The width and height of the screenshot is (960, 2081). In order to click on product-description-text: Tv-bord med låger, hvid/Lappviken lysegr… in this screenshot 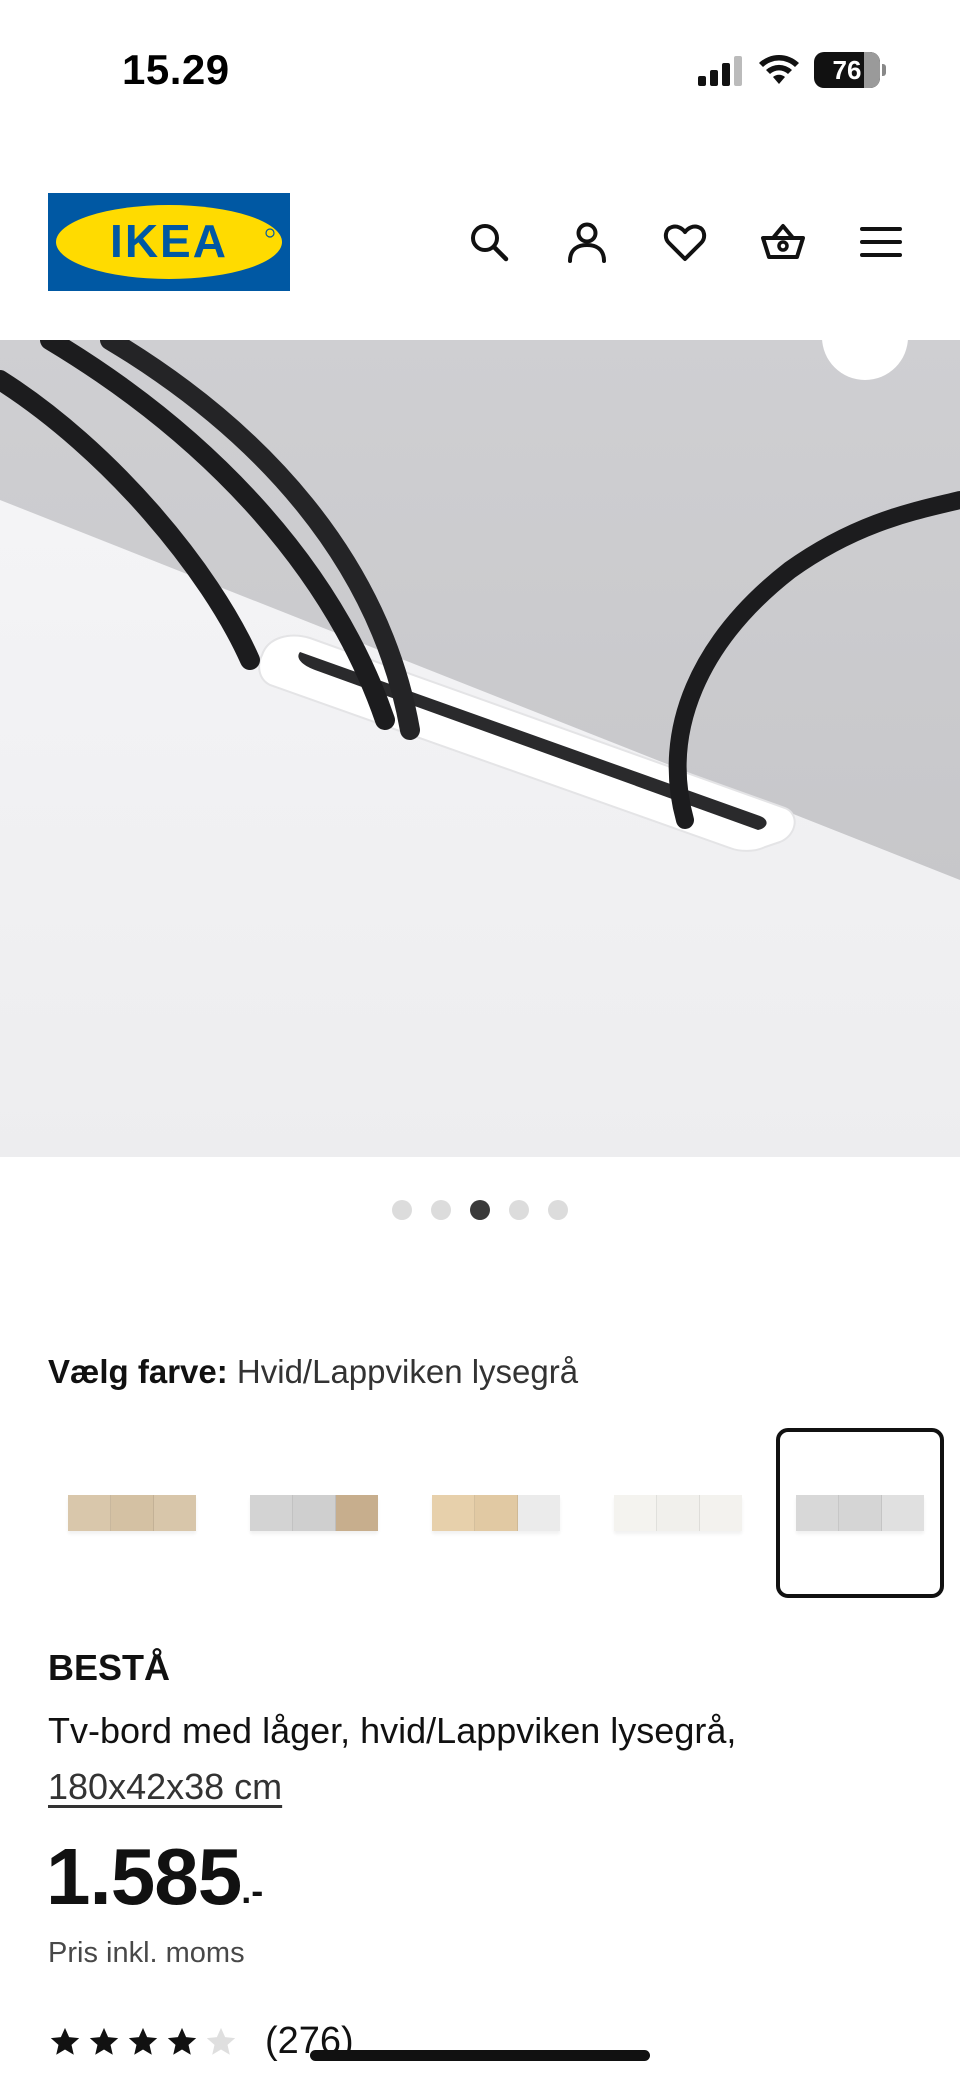, I will do `click(392, 1730)`.